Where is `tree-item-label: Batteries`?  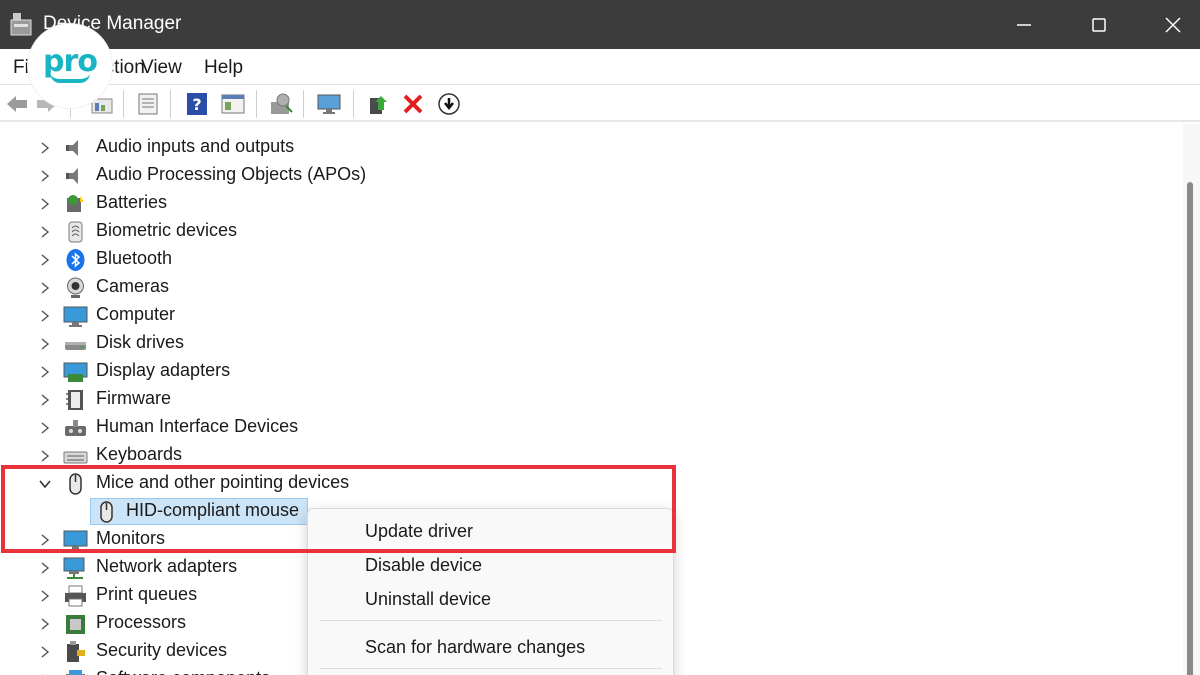 tree-item-label: Batteries is located at coordinates (132, 202).